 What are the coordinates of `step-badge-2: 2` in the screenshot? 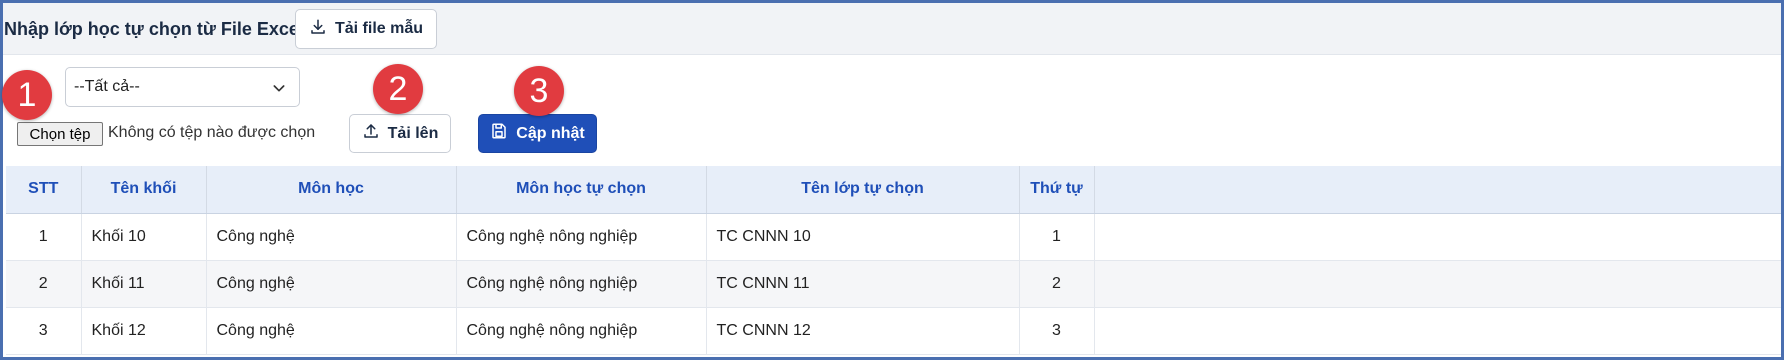 It's located at (398, 89).